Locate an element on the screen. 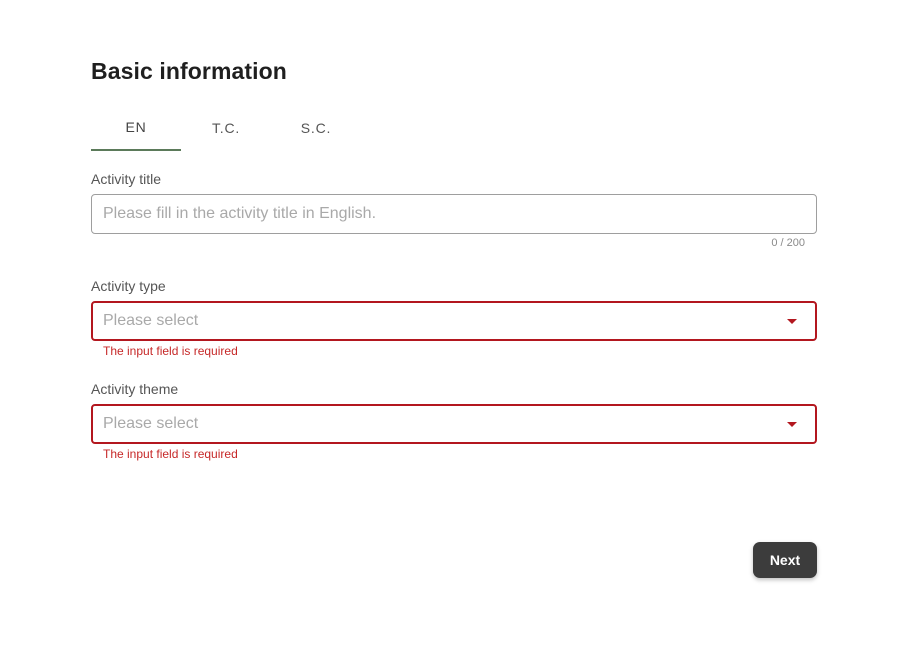 This screenshot has height=648, width=902. tab-tc: T.C. is located at coordinates (226, 129).